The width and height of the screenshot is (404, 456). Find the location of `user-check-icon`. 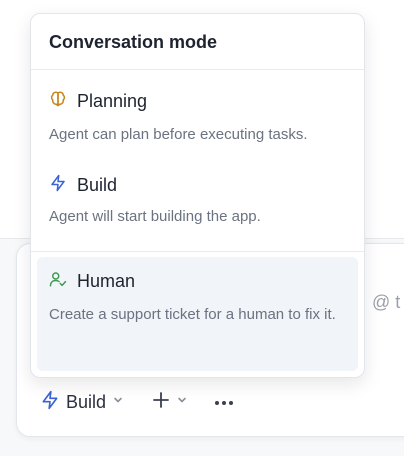

user-check-icon is located at coordinates (58, 281).